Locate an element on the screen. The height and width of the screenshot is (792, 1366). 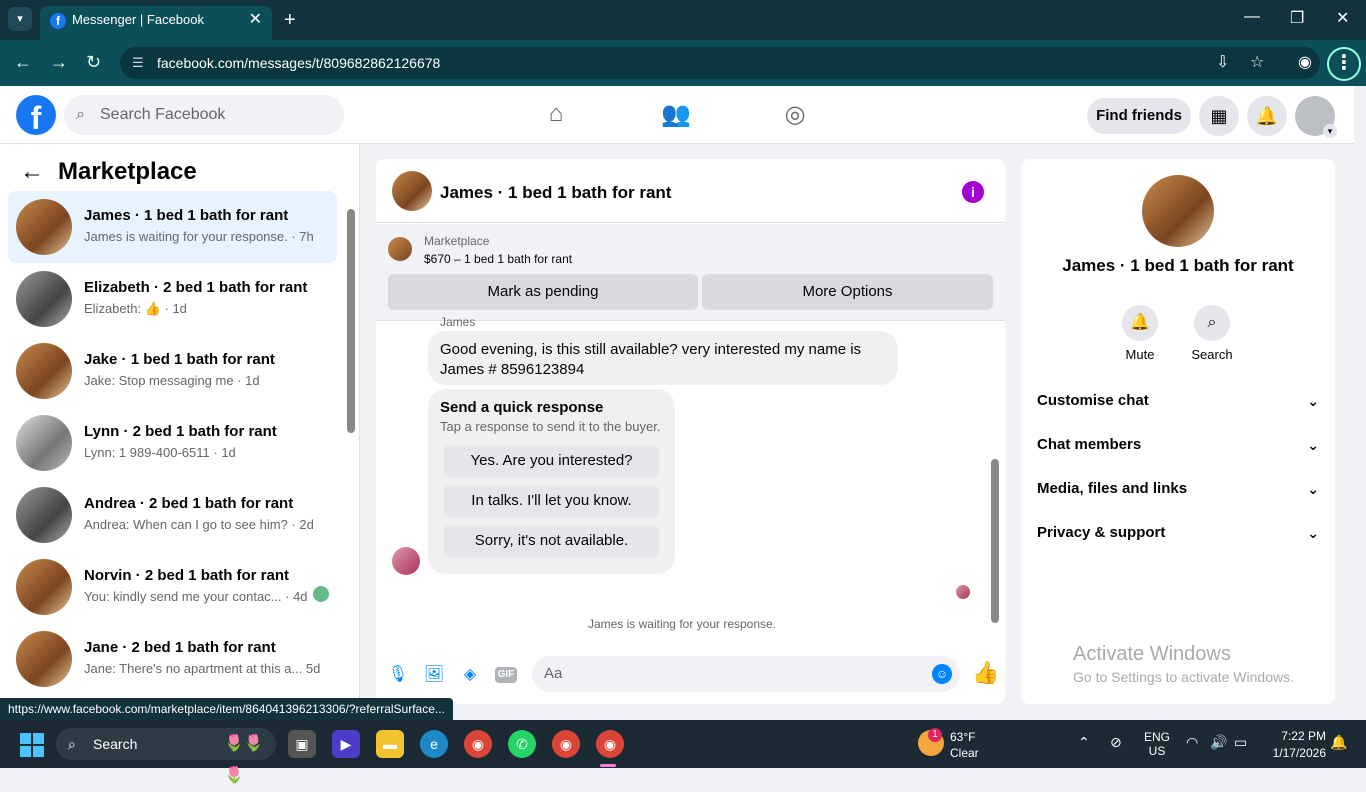
taskbar-search: ⌕ Search 🌷🌷🌷 is located at coordinates (166, 756).